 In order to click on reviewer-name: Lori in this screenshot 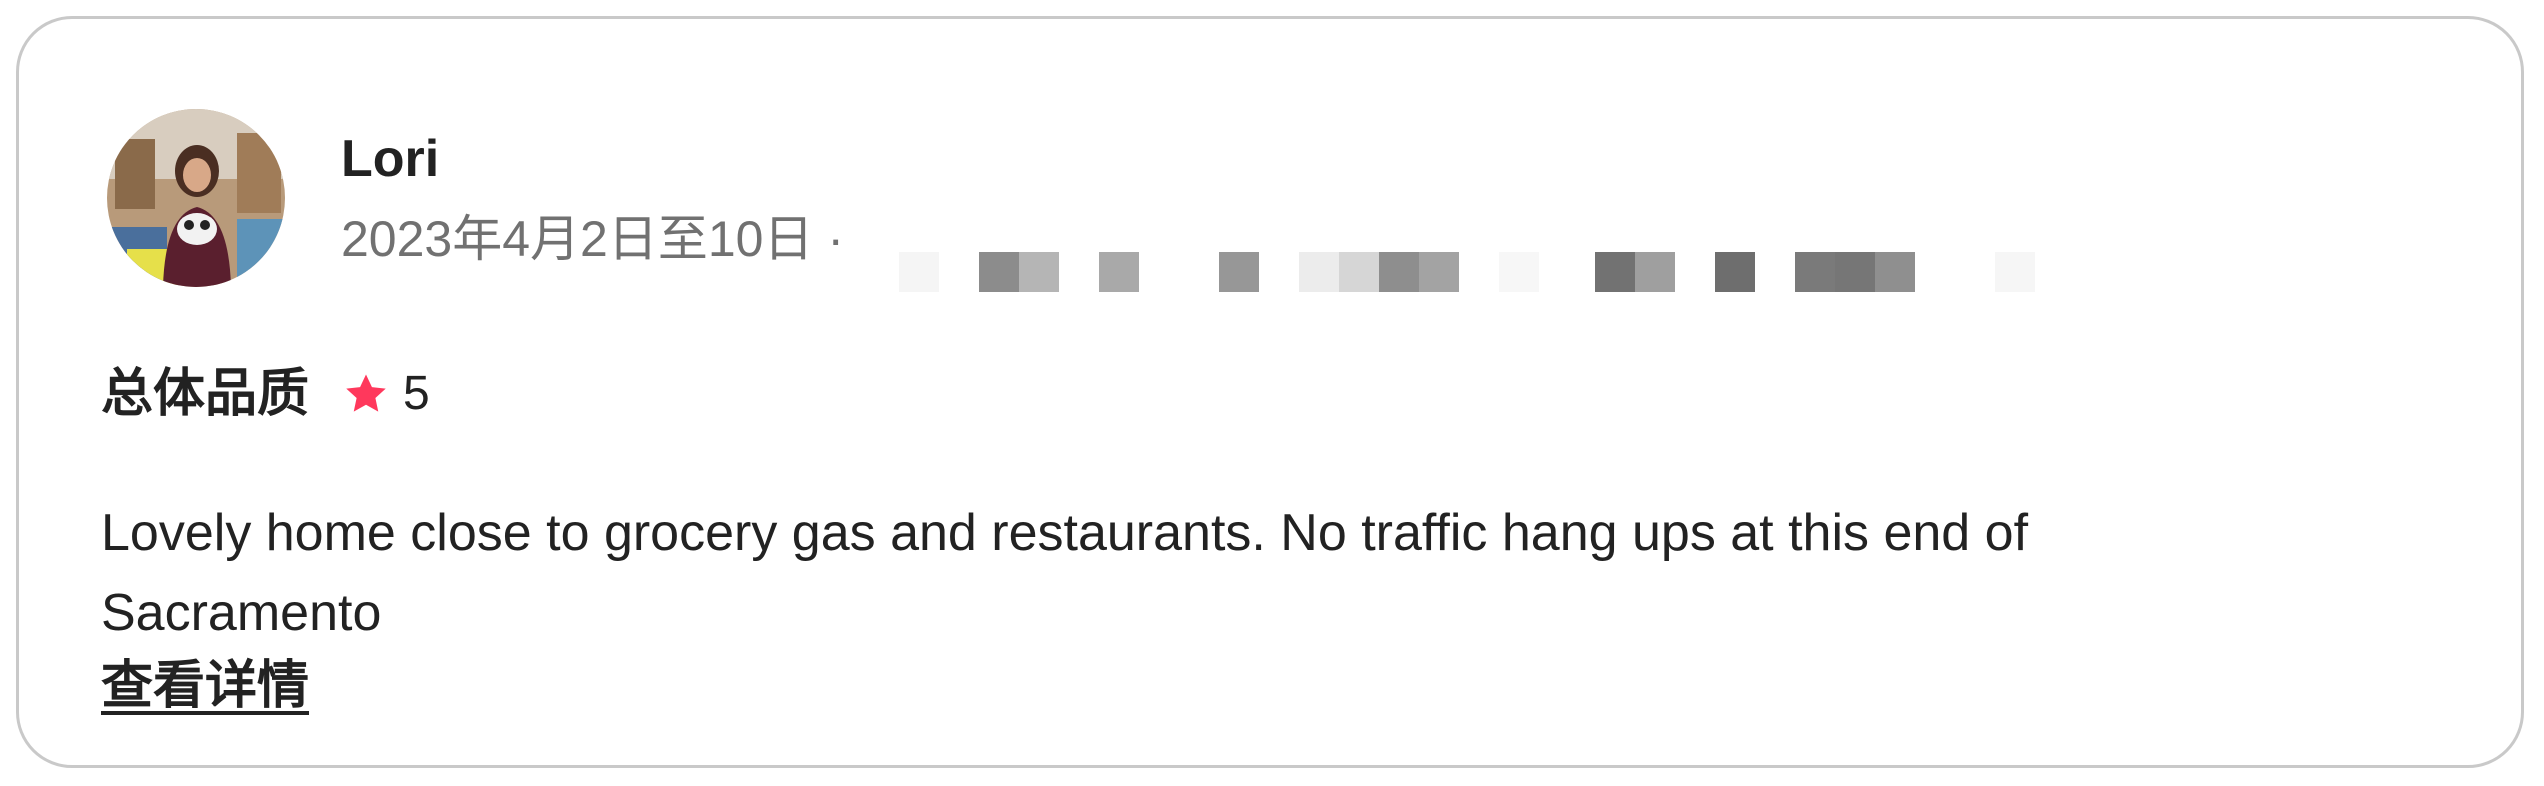, I will do `click(390, 159)`.